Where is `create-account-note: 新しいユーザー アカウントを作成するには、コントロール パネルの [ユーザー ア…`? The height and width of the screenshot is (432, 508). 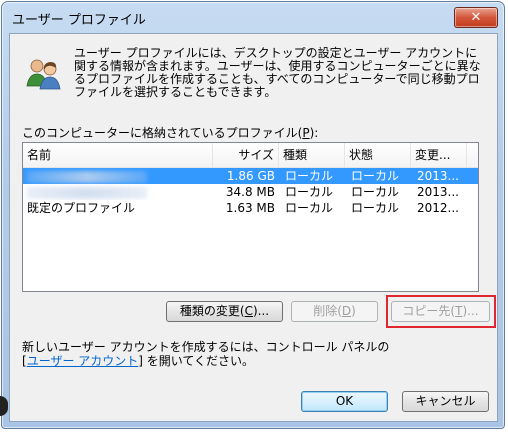 create-account-note: 新しいユーザー アカウントを作成するには、コントロール パネルの [ユーザー ア… is located at coordinates (205, 354).